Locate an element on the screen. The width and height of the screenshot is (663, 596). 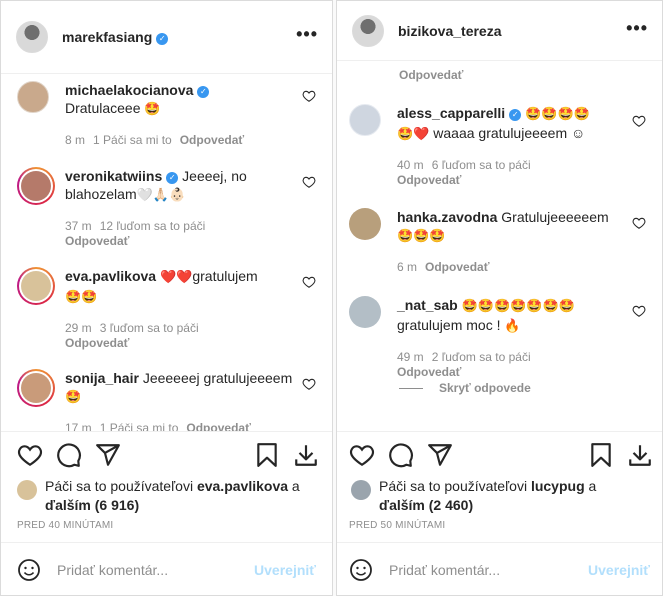
star-eyes-heart-emoji-icon: 🤩❤️ is located at coordinates (413, 134).